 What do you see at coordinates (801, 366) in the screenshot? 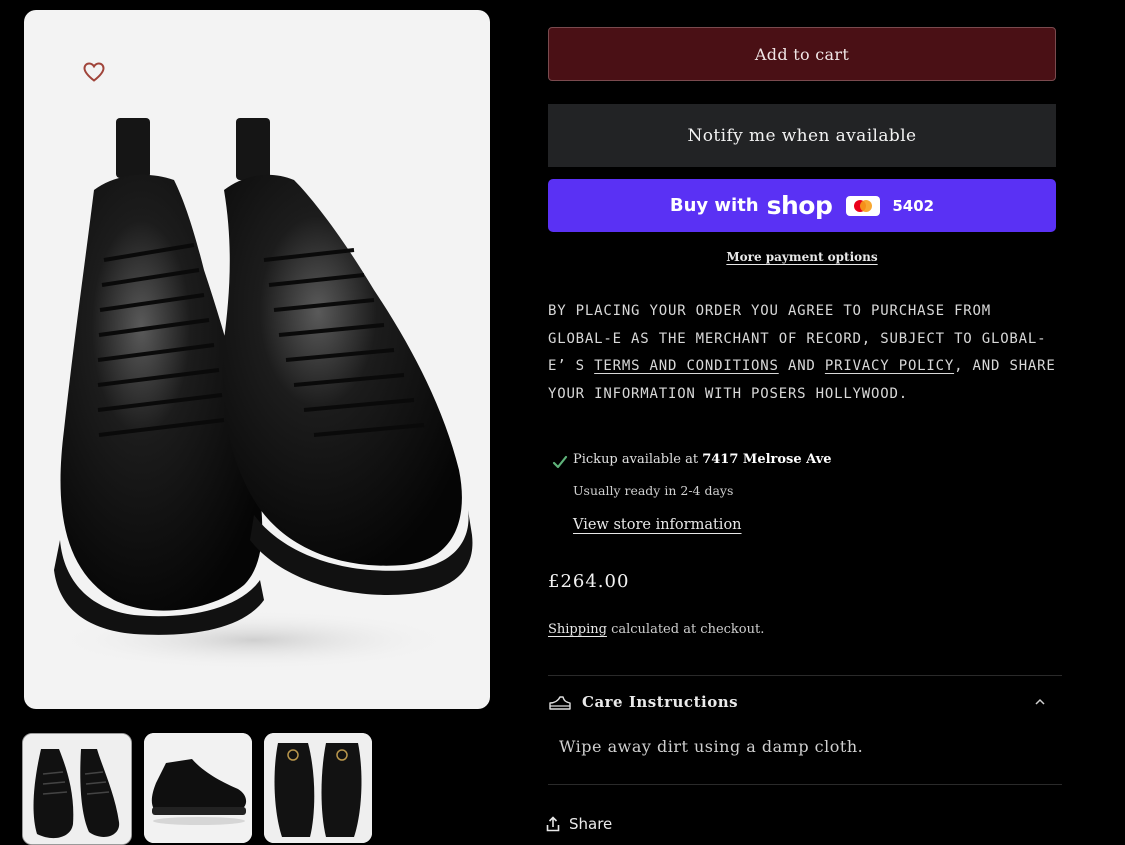
I see `disclaimer-text-2: AND` at bounding box center [801, 366].